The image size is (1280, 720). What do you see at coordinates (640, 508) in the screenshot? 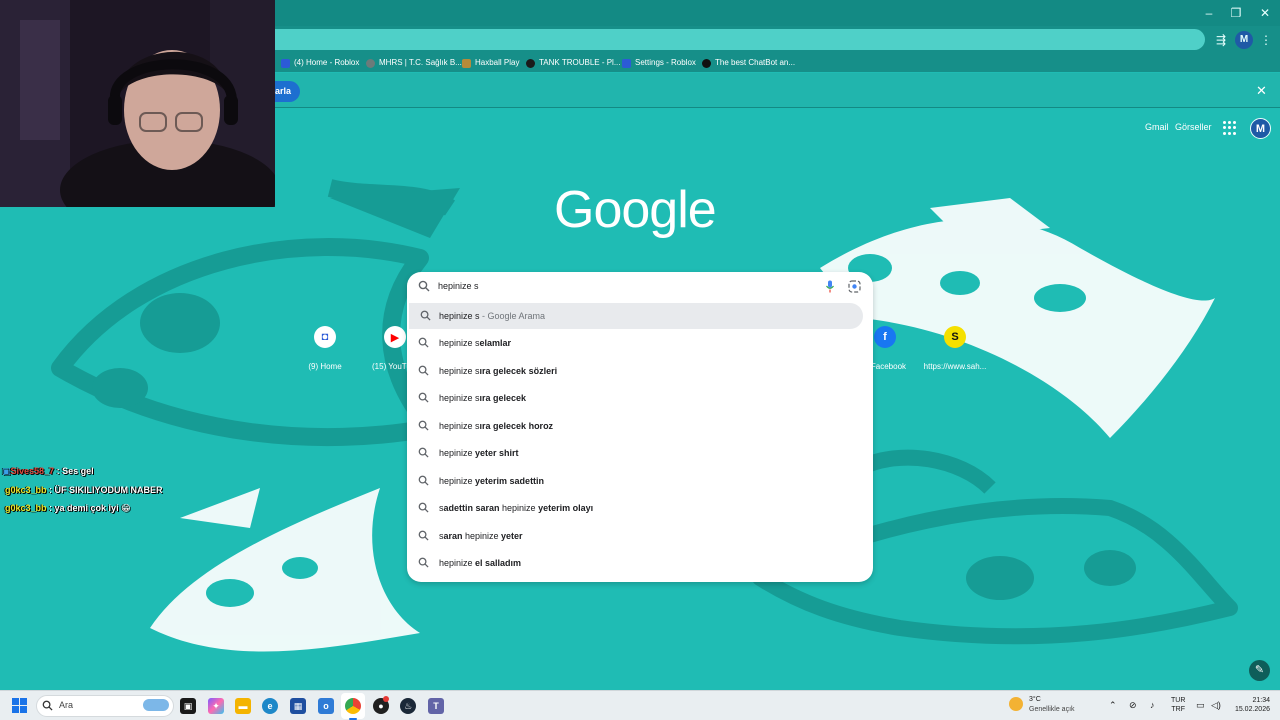
I see `suggestion-item: sadettin saran hepinize yeterim olayı` at bounding box center [640, 508].